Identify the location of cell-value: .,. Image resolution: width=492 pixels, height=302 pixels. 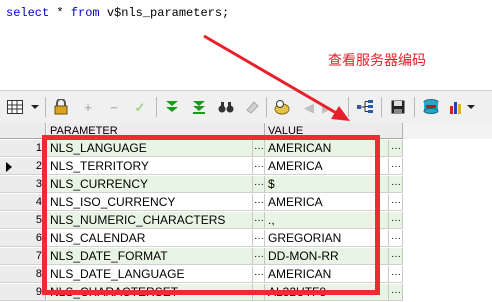
(327, 220).